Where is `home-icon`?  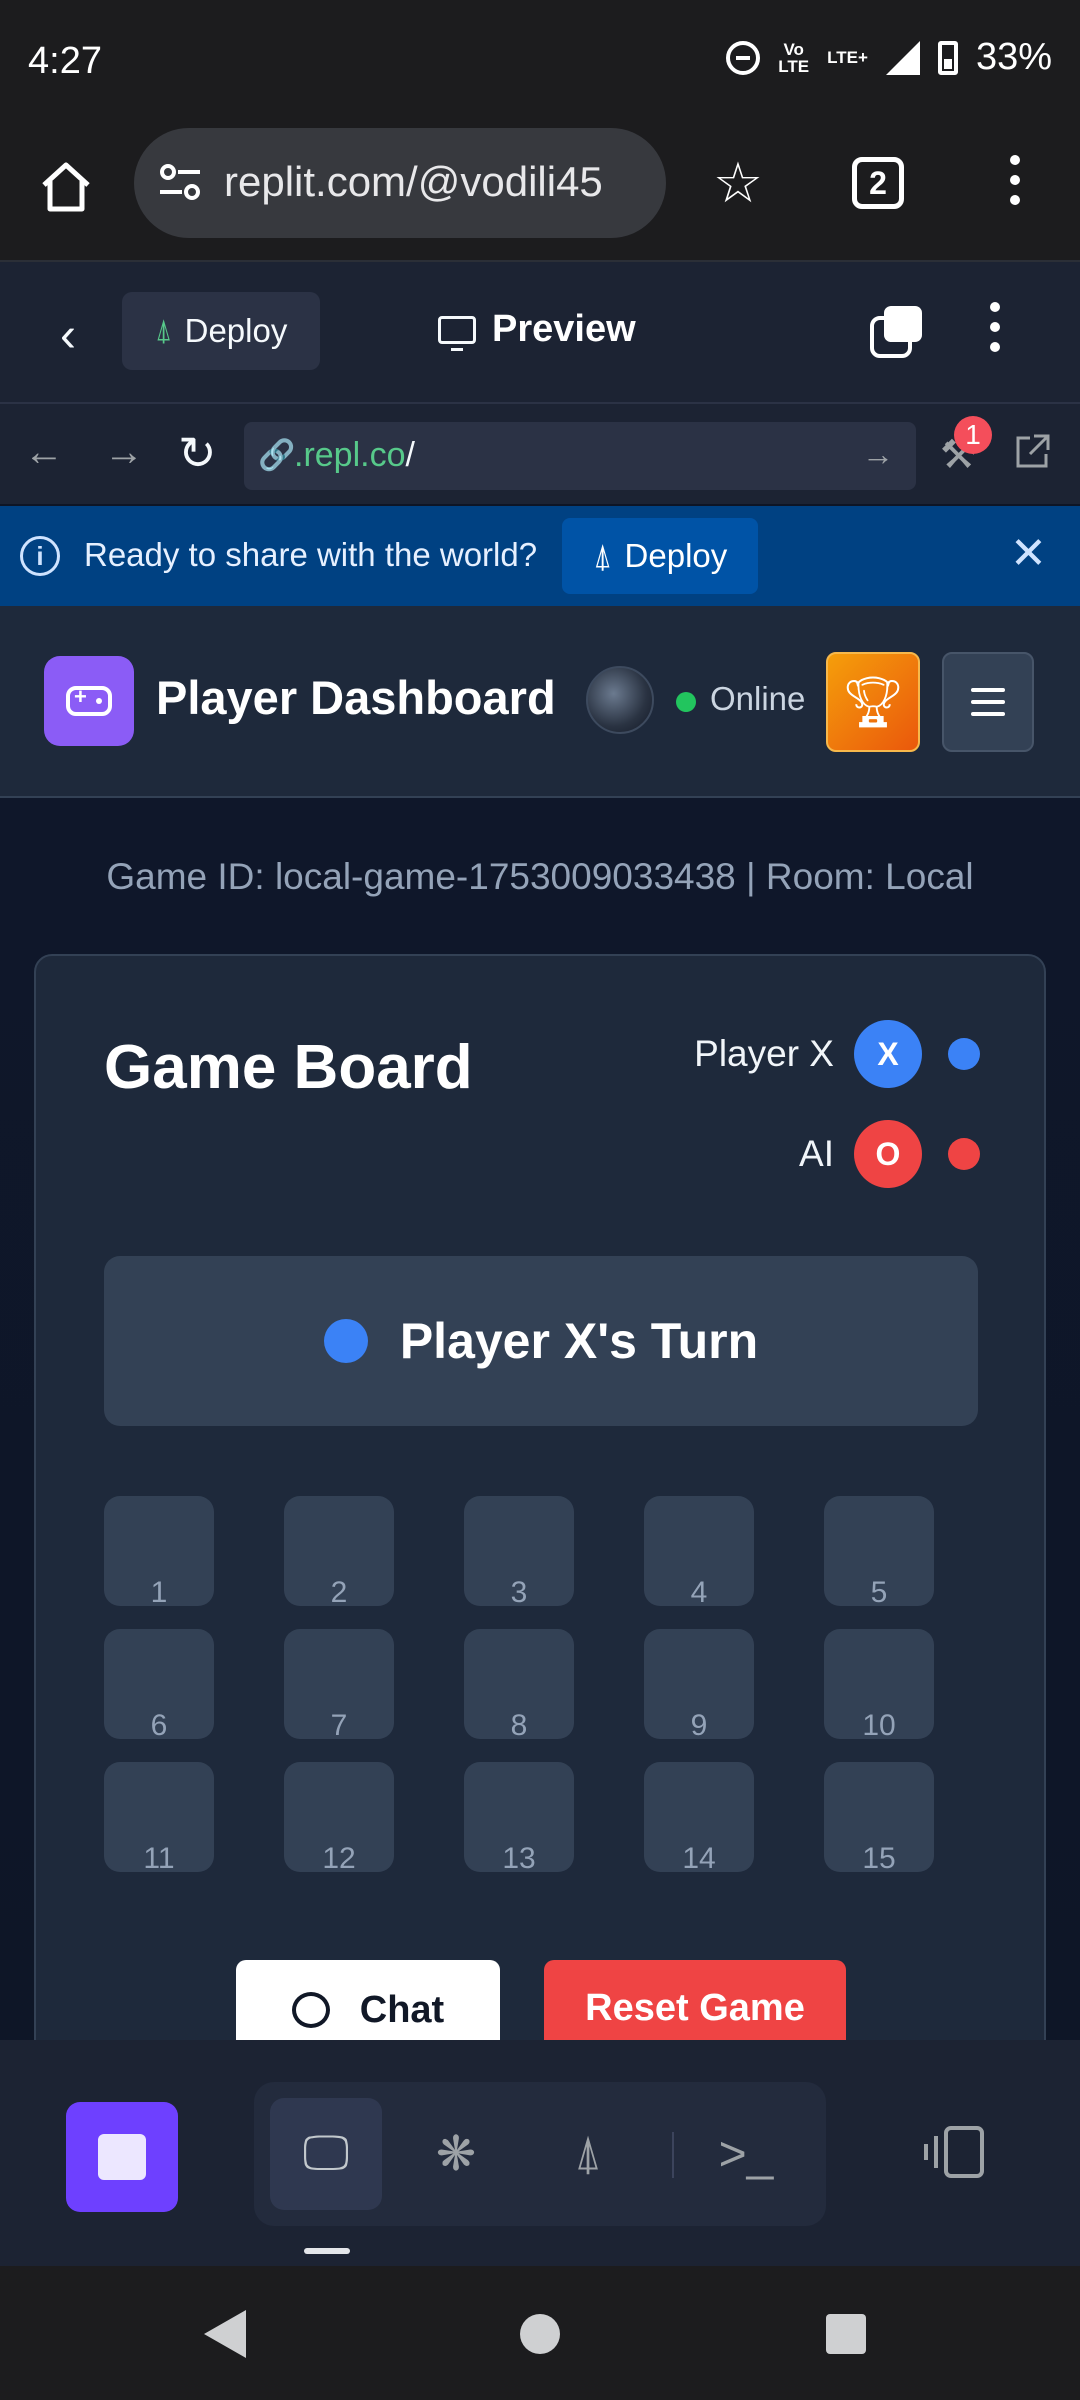
home-icon is located at coordinates (66, 187).